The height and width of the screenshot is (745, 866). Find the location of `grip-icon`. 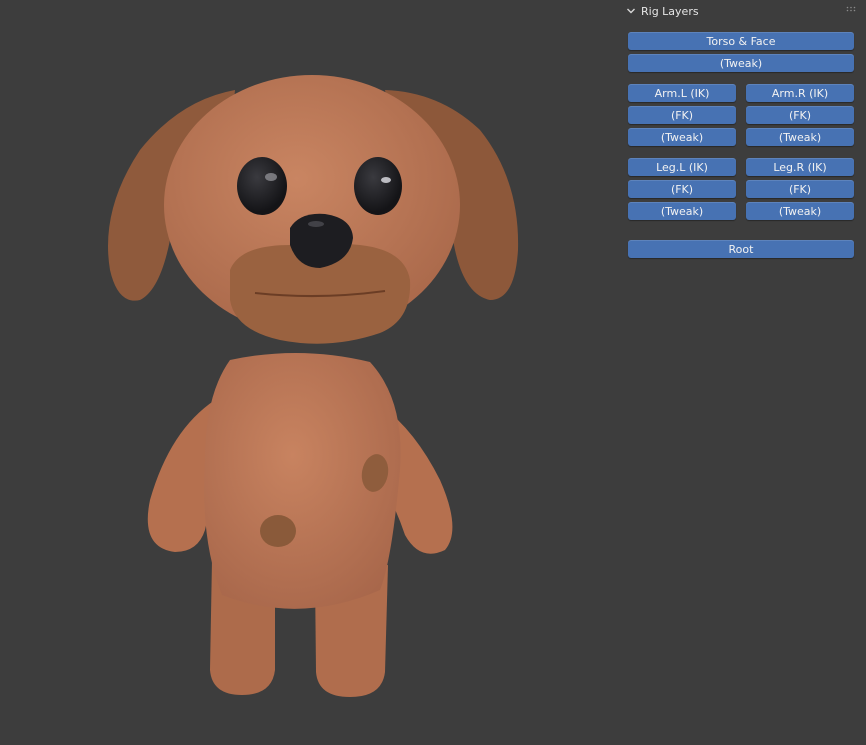

grip-icon is located at coordinates (851, 9).